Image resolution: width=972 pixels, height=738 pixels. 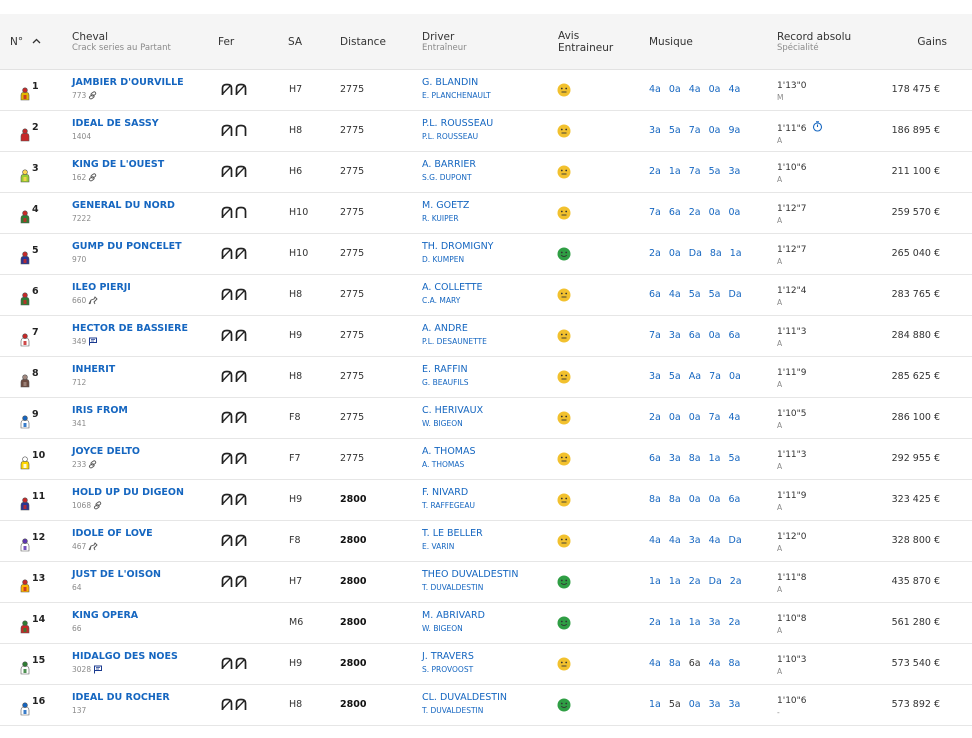 I want to click on horse-name-link: IDOLE OF LOVE, so click(x=142, y=534).